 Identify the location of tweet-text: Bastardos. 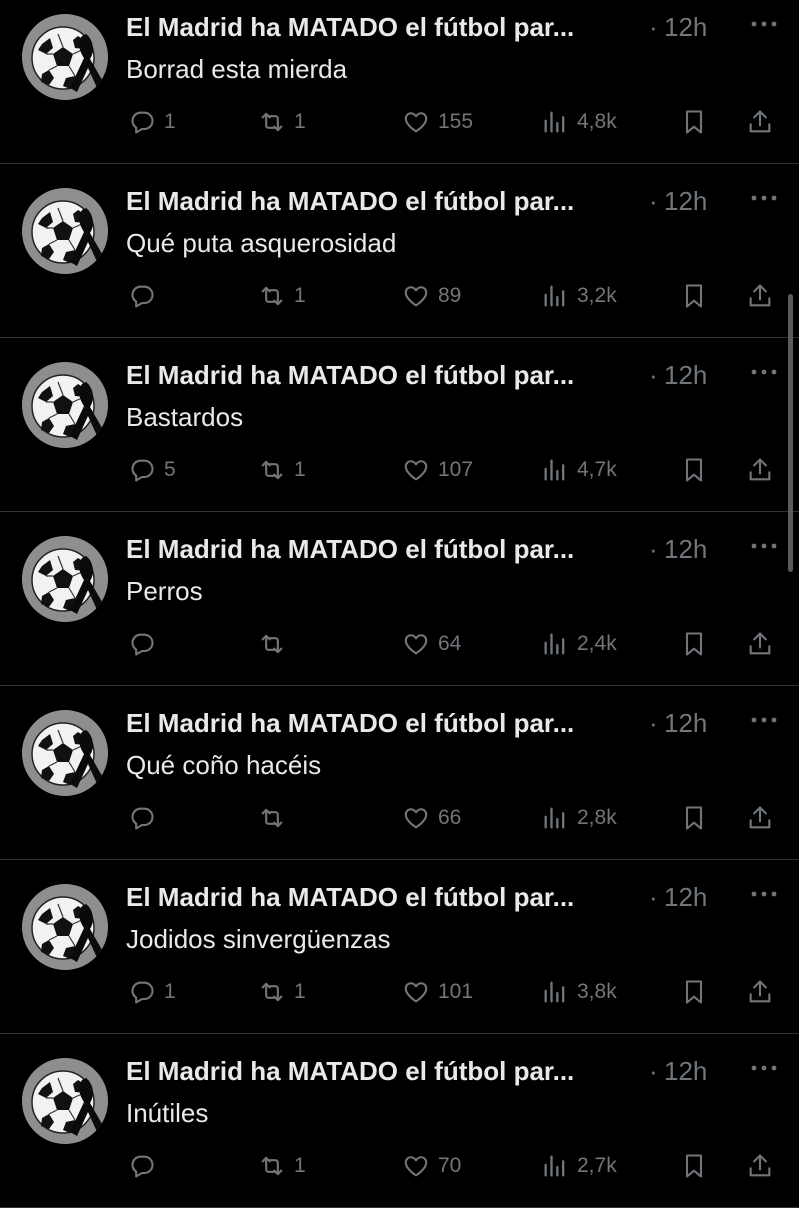
(185, 417).